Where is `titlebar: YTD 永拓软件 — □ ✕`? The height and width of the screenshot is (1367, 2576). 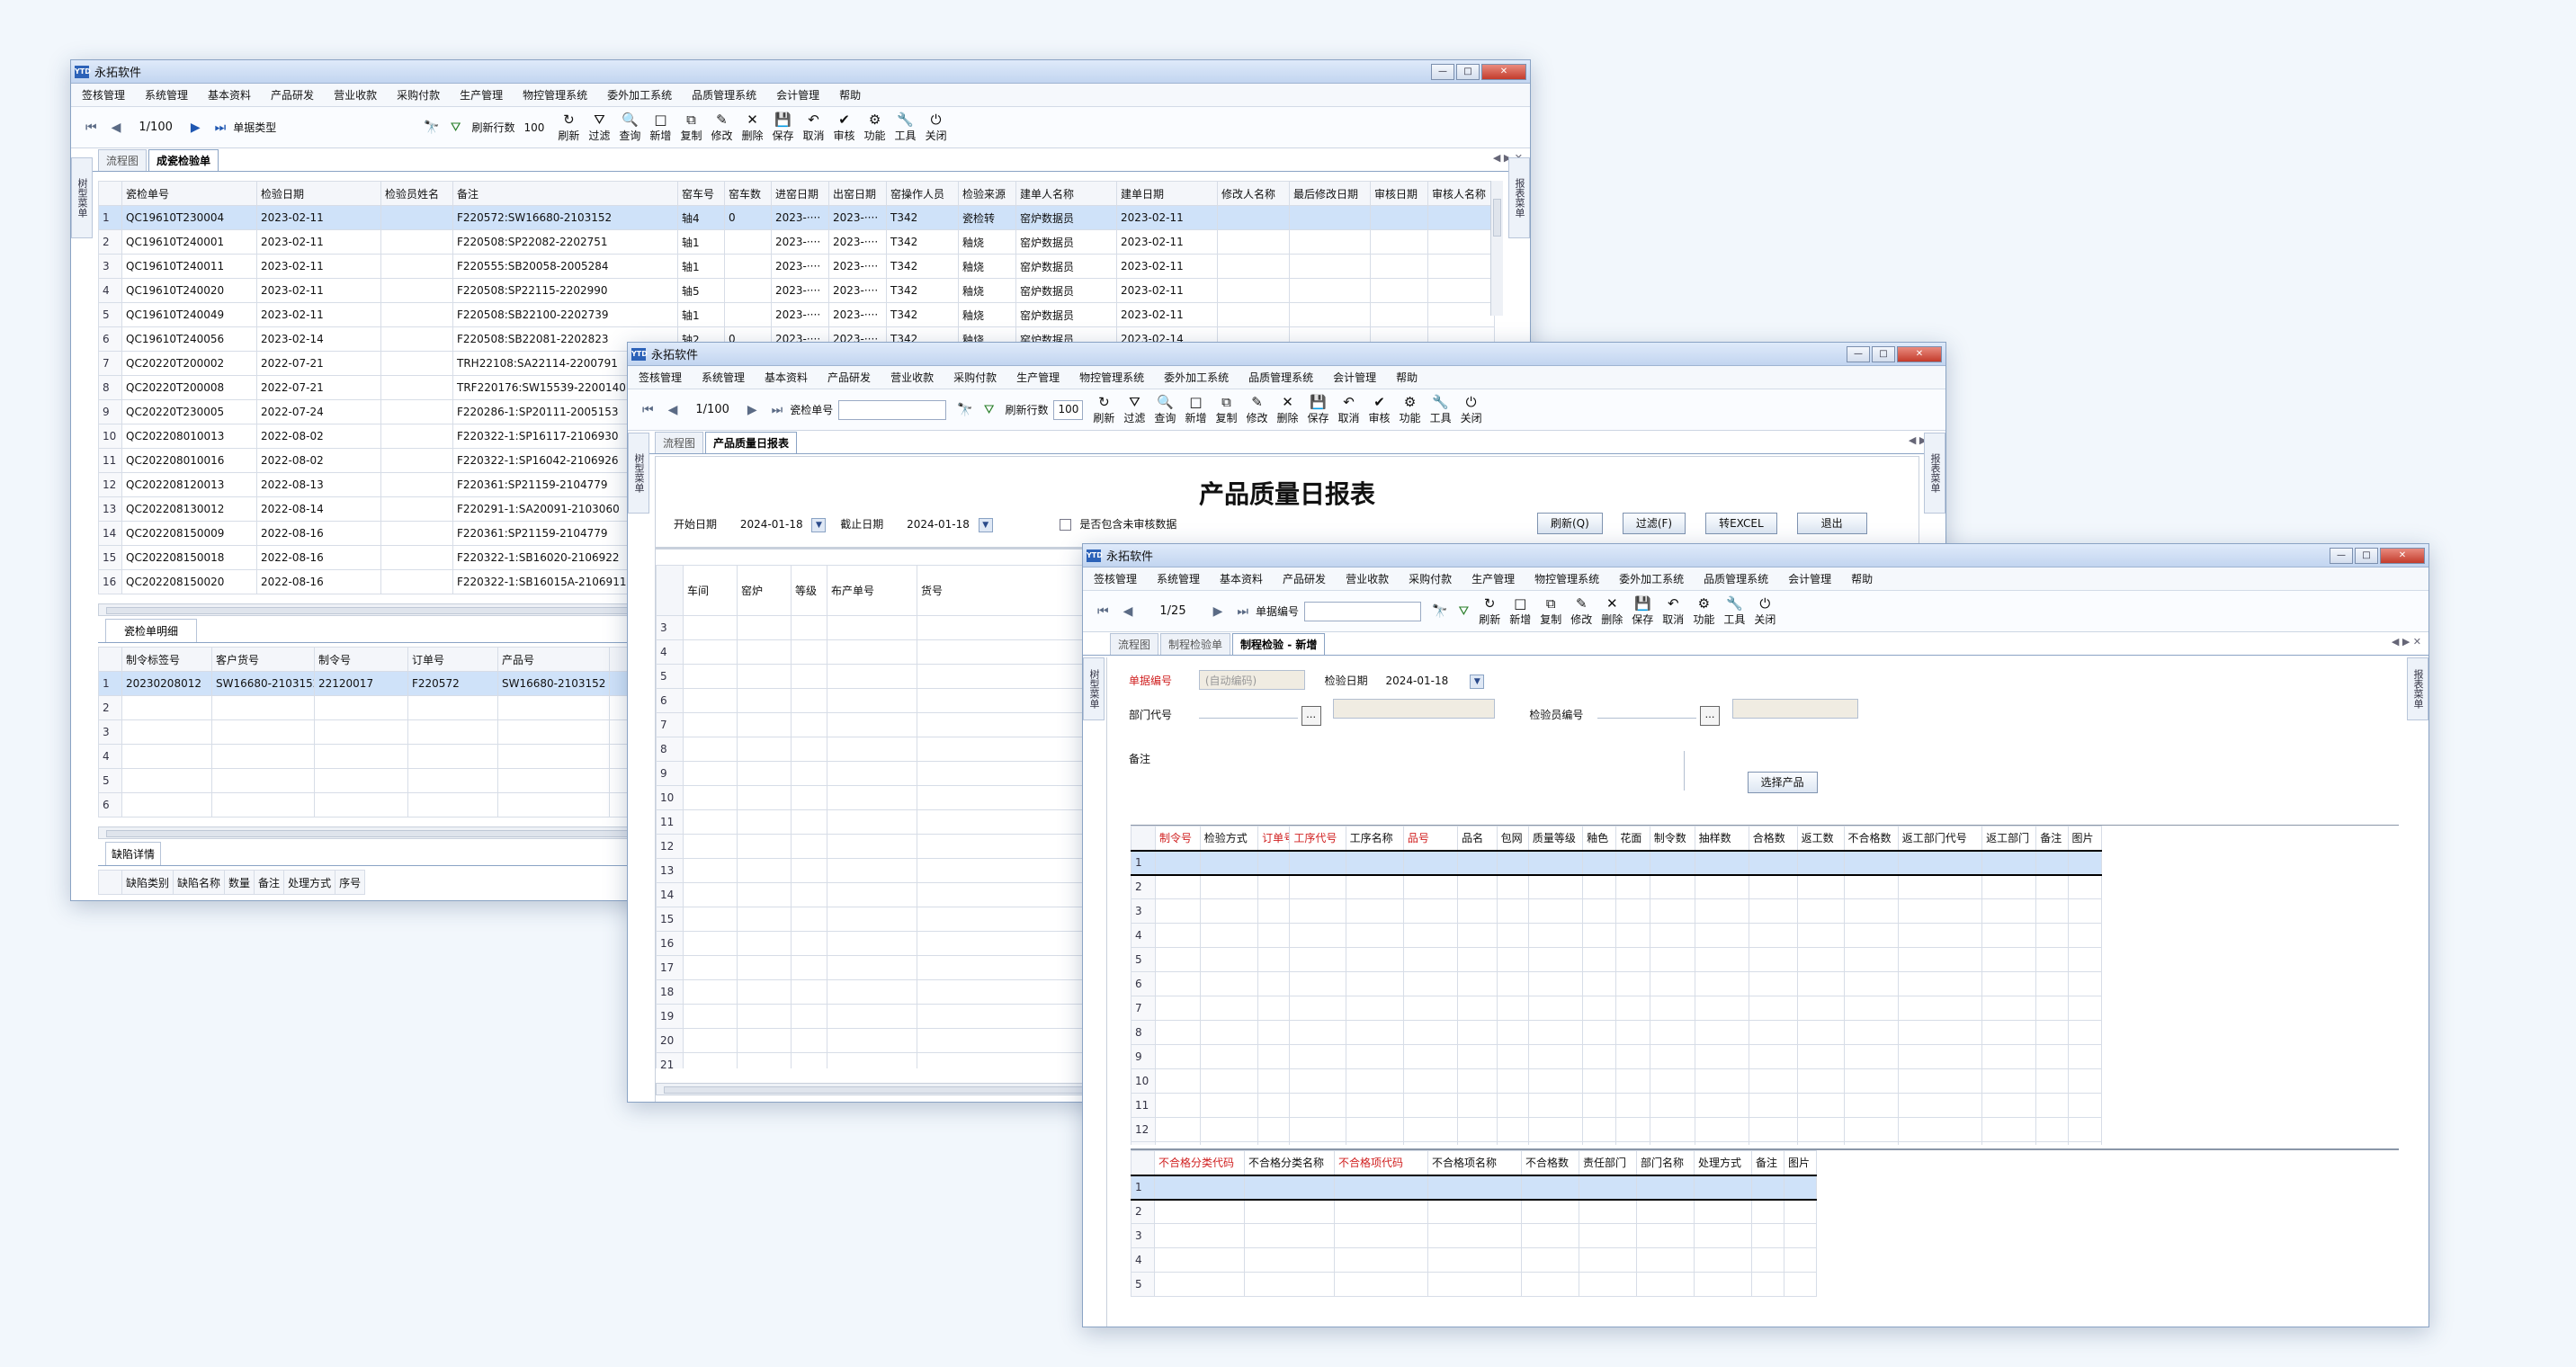 titlebar: YTD 永拓软件 — □ ✕ is located at coordinates (800, 72).